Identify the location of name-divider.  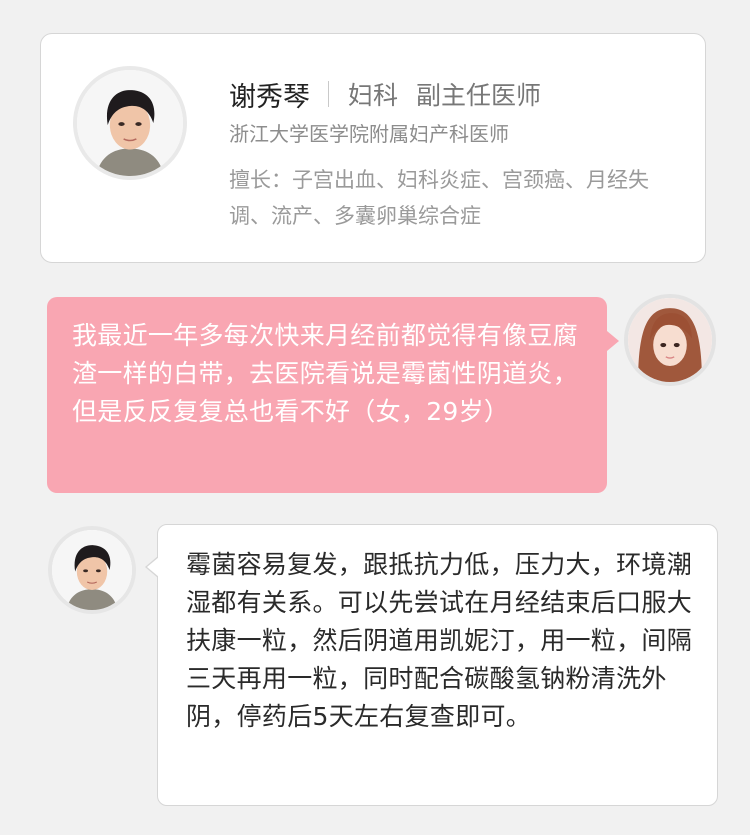
(328, 94).